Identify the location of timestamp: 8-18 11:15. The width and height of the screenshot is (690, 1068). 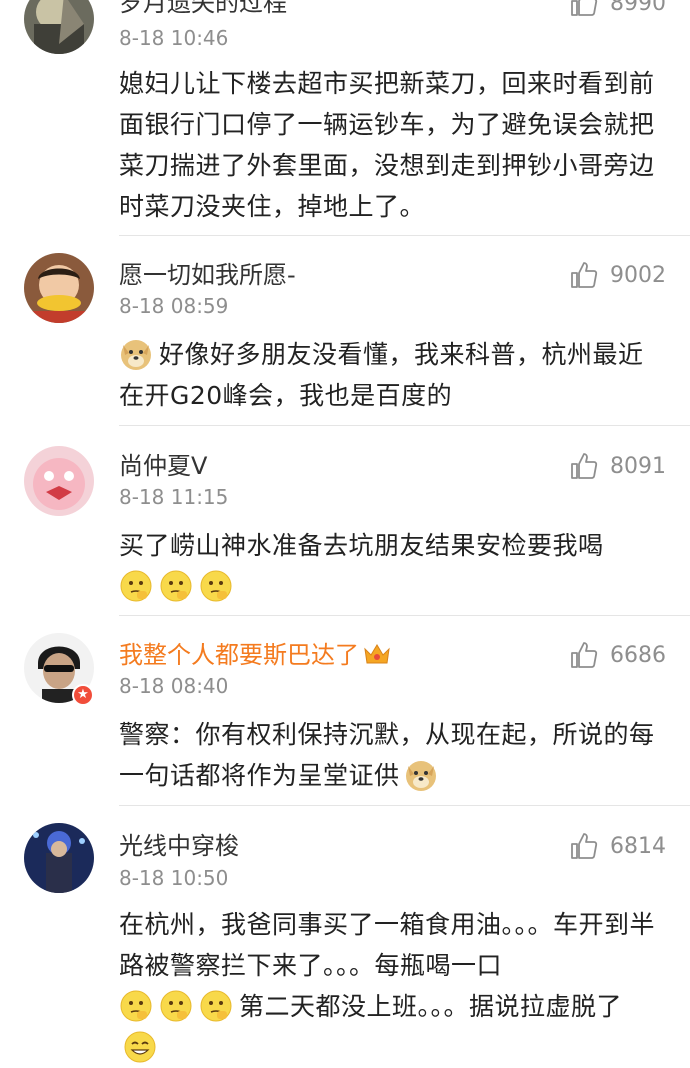
(174, 497).